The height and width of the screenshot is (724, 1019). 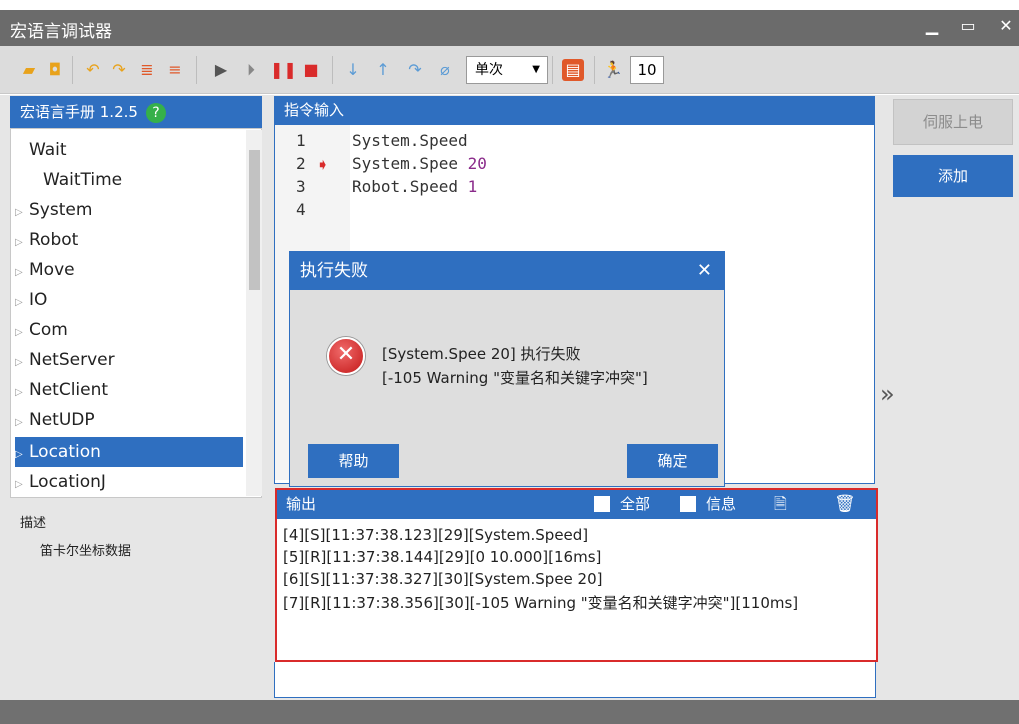 What do you see at coordinates (29, 70) in the screenshot?
I see `open-folder-icon: ▰` at bounding box center [29, 70].